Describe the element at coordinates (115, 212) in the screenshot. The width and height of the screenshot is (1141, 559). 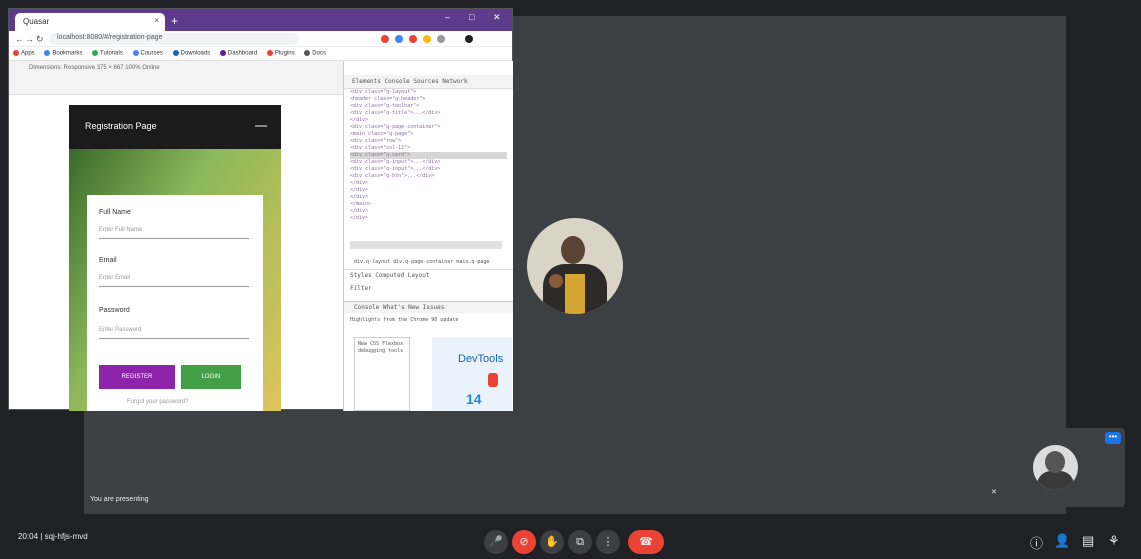
I see `full-name-label: Full Name` at that location.